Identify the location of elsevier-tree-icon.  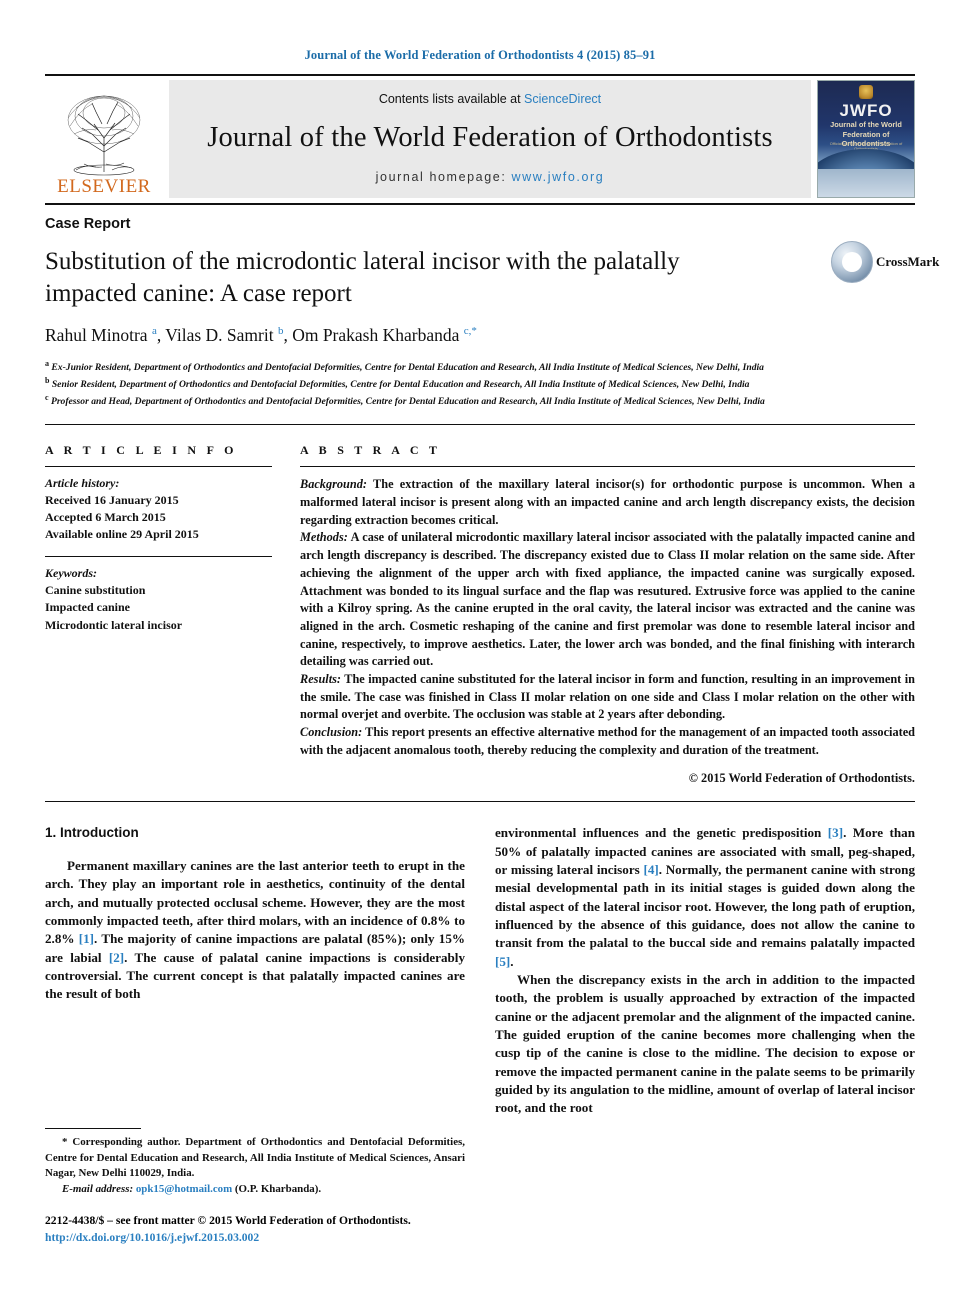
(104, 135).